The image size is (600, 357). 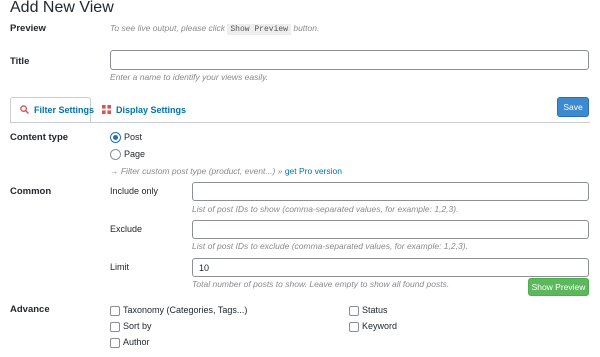 What do you see at coordinates (126, 229) in the screenshot?
I see `exclude-label: Exclude` at bounding box center [126, 229].